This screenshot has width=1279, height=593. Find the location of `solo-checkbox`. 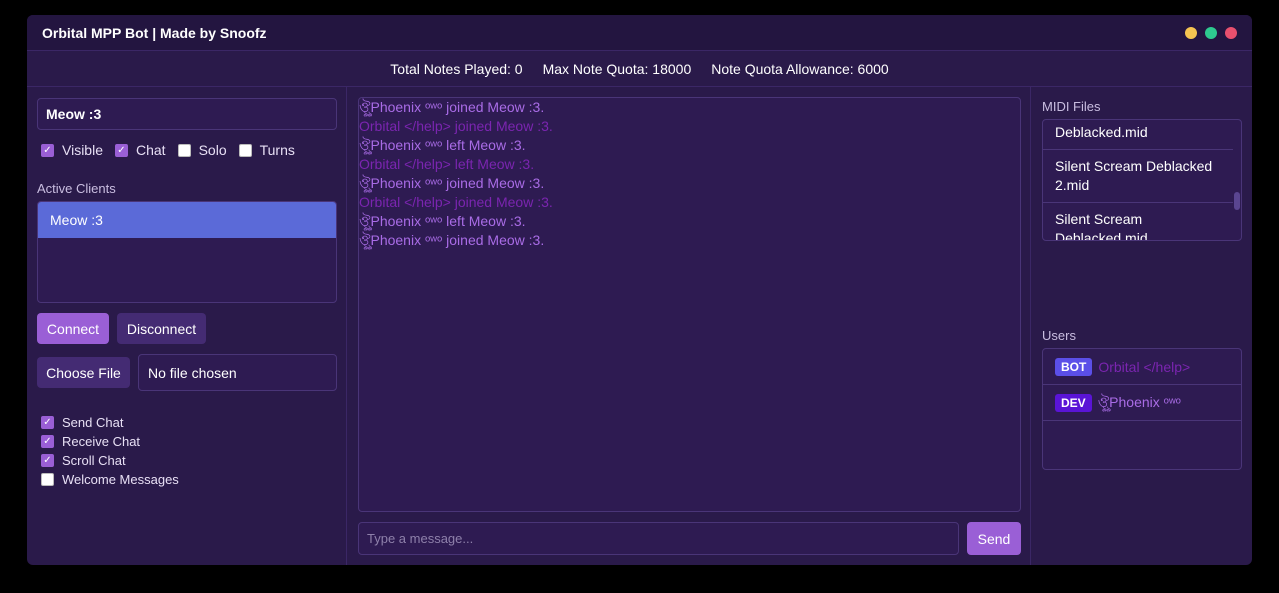

solo-checkbox is located at coordinates (184, 150).